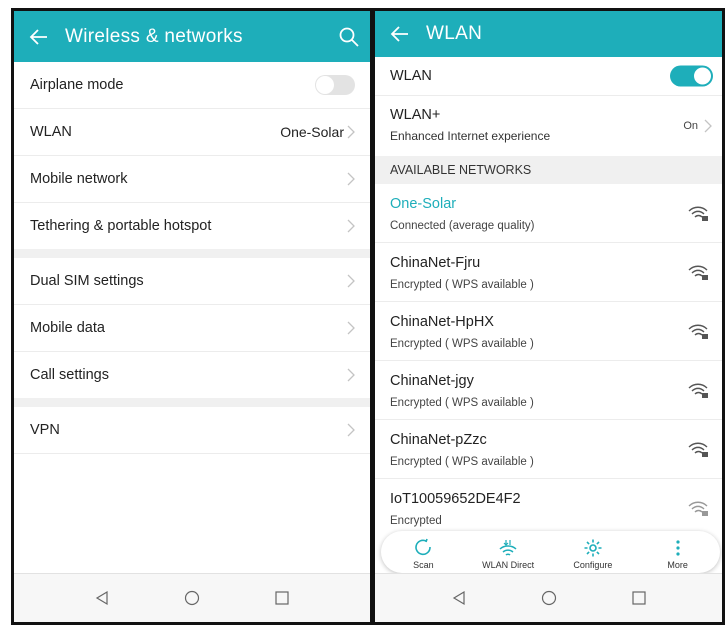 The width and height of the screenshot is (725, 626). What do you see at coordinates (423, 204) in the screenshot?
I see `network-name: One-Solar` at bounding box center [423, 204].